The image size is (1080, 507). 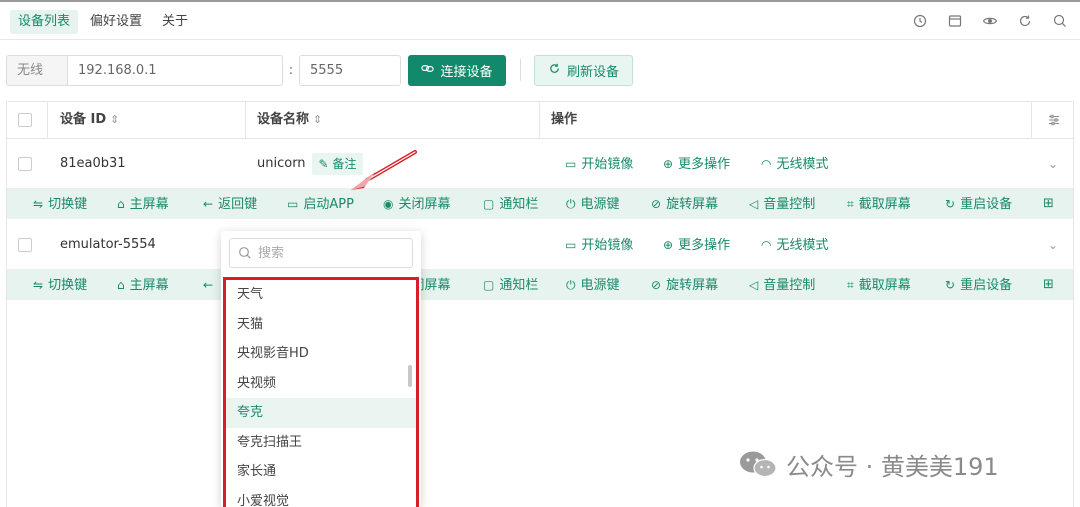 I want to click on refresh-devices-label: 刷新设备, so click(x=592, y=72).